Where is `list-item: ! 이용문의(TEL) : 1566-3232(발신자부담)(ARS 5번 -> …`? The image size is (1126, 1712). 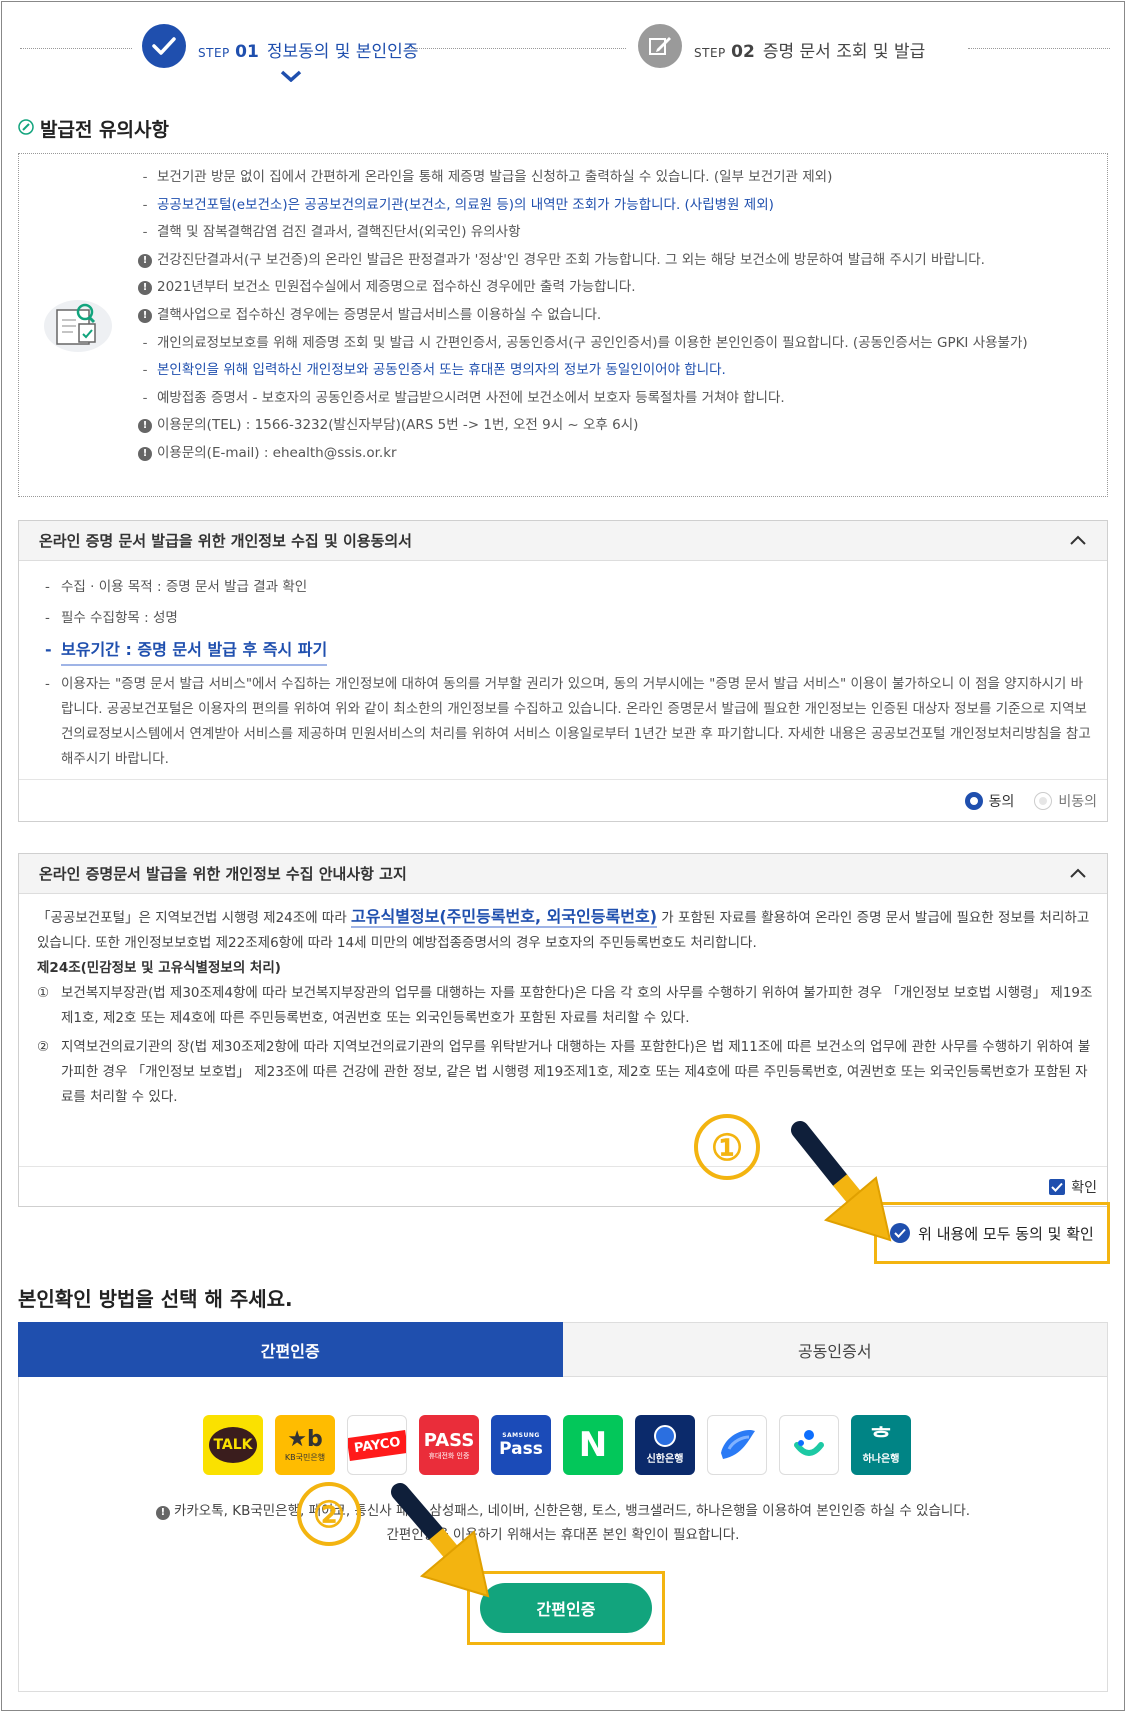
list-item: ! 이용문의(TEL) : 1566-3232(발신자부담)(ARS 5번 -> … is located at coordinates (580, 426).